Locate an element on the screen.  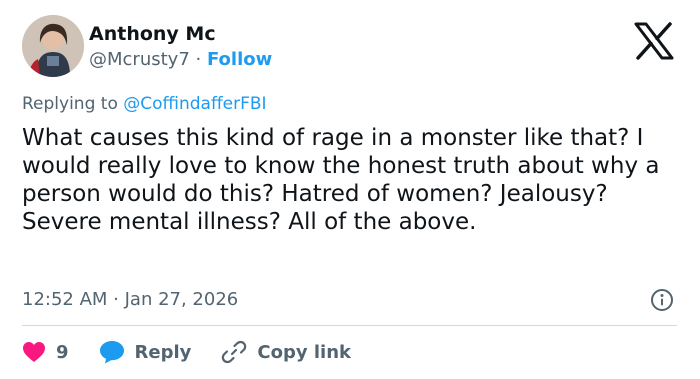
link-icon is located at coordinates (234, 352).